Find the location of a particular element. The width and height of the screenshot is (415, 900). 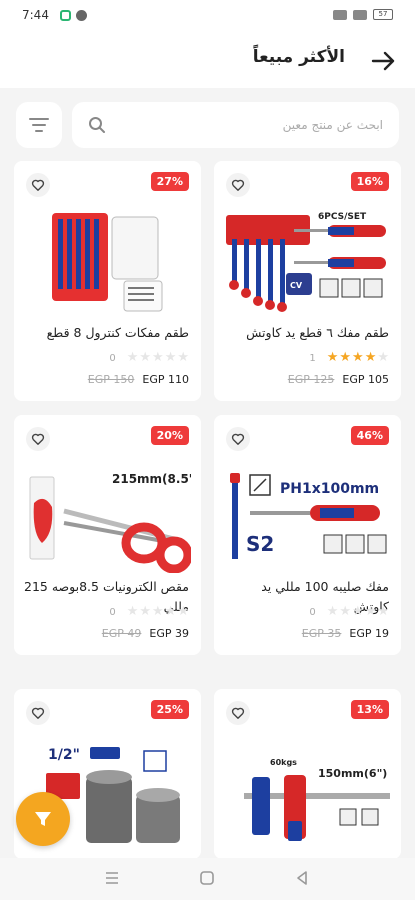

image-label: S2 is located at coordinates (260, 544).